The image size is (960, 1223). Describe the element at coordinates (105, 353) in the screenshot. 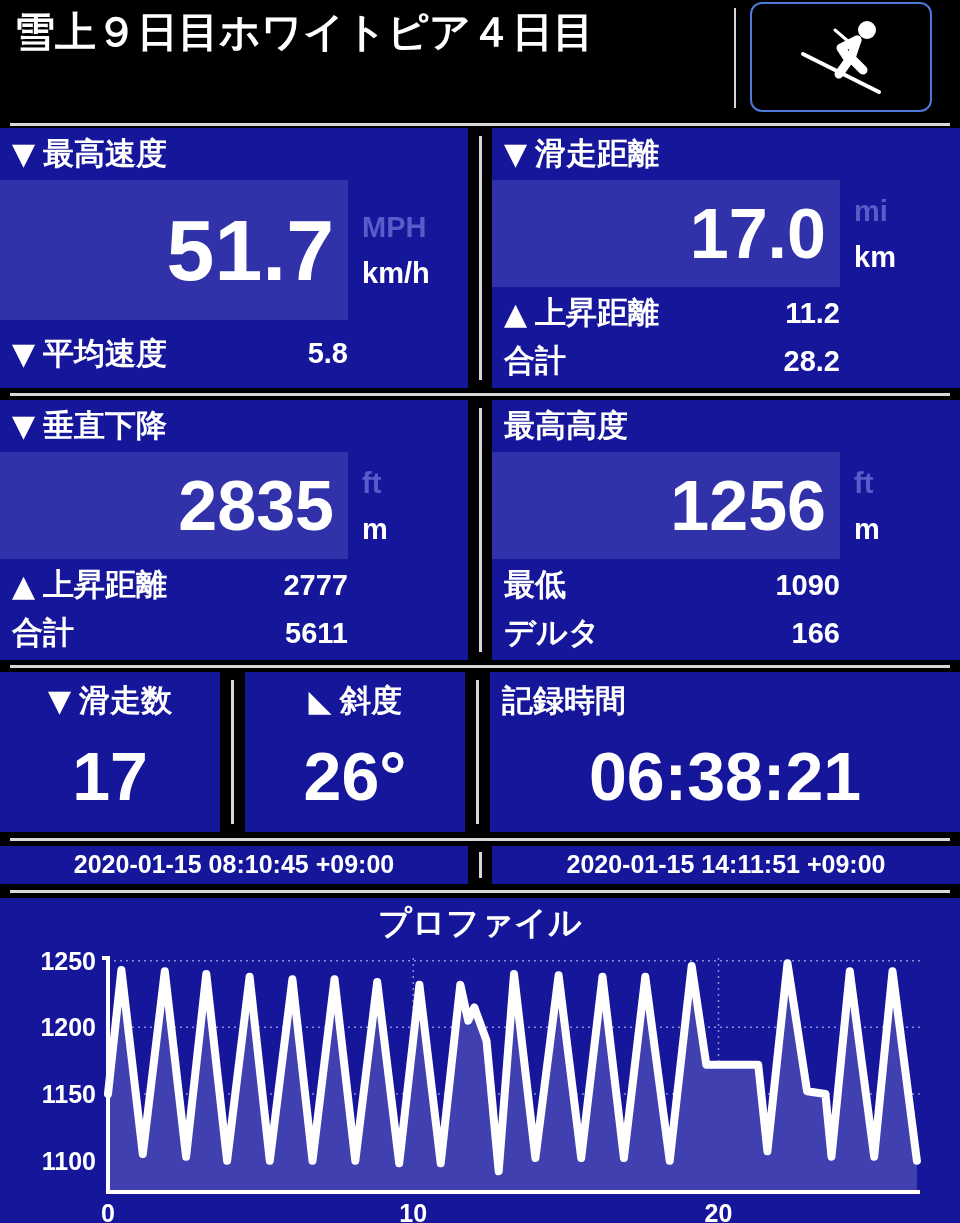

I see `stat-label: 平均速度` at that location.